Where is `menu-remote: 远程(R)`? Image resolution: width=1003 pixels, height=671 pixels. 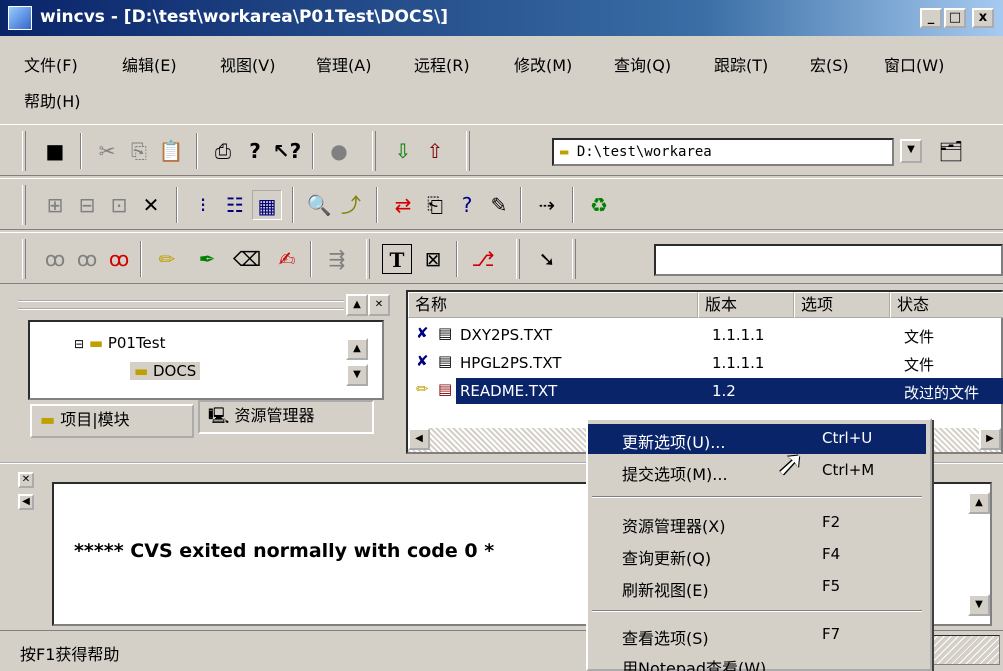
menu-remote: 远程(R) is located at coordinates (442, 64).